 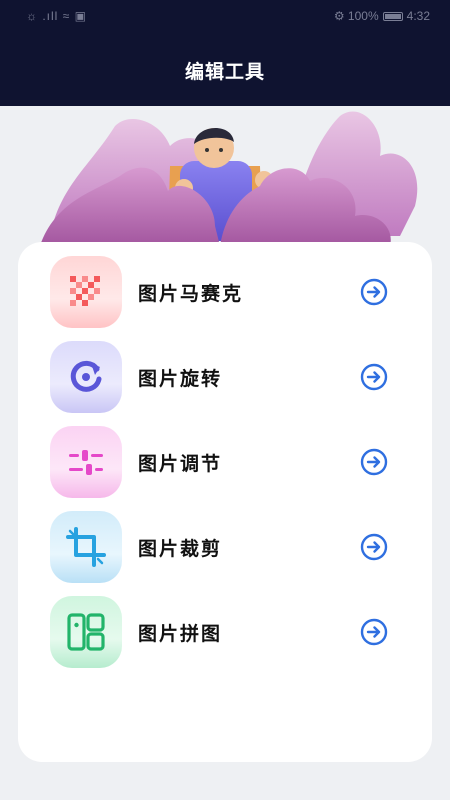 I want to click on tool-item-adjust: 图片调节, so click(x=220, y=462).